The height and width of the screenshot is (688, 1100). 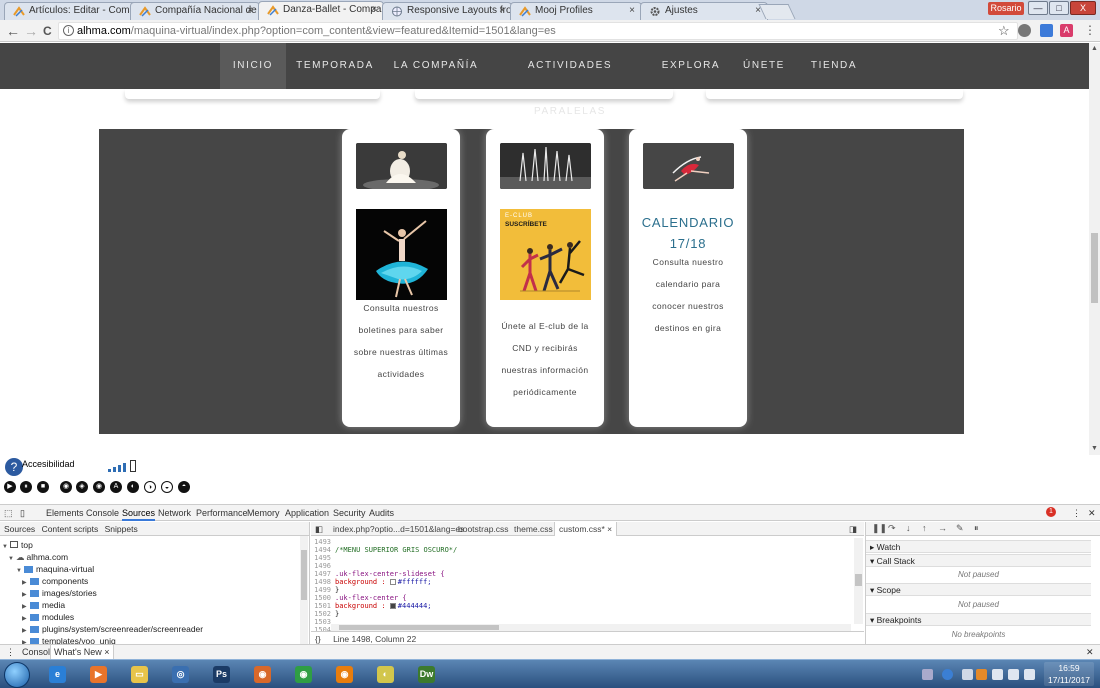 What do you see at coordinates (321, 558) in the screenshot?
I see `line-number: 1495` at bounding box center [321, 558].